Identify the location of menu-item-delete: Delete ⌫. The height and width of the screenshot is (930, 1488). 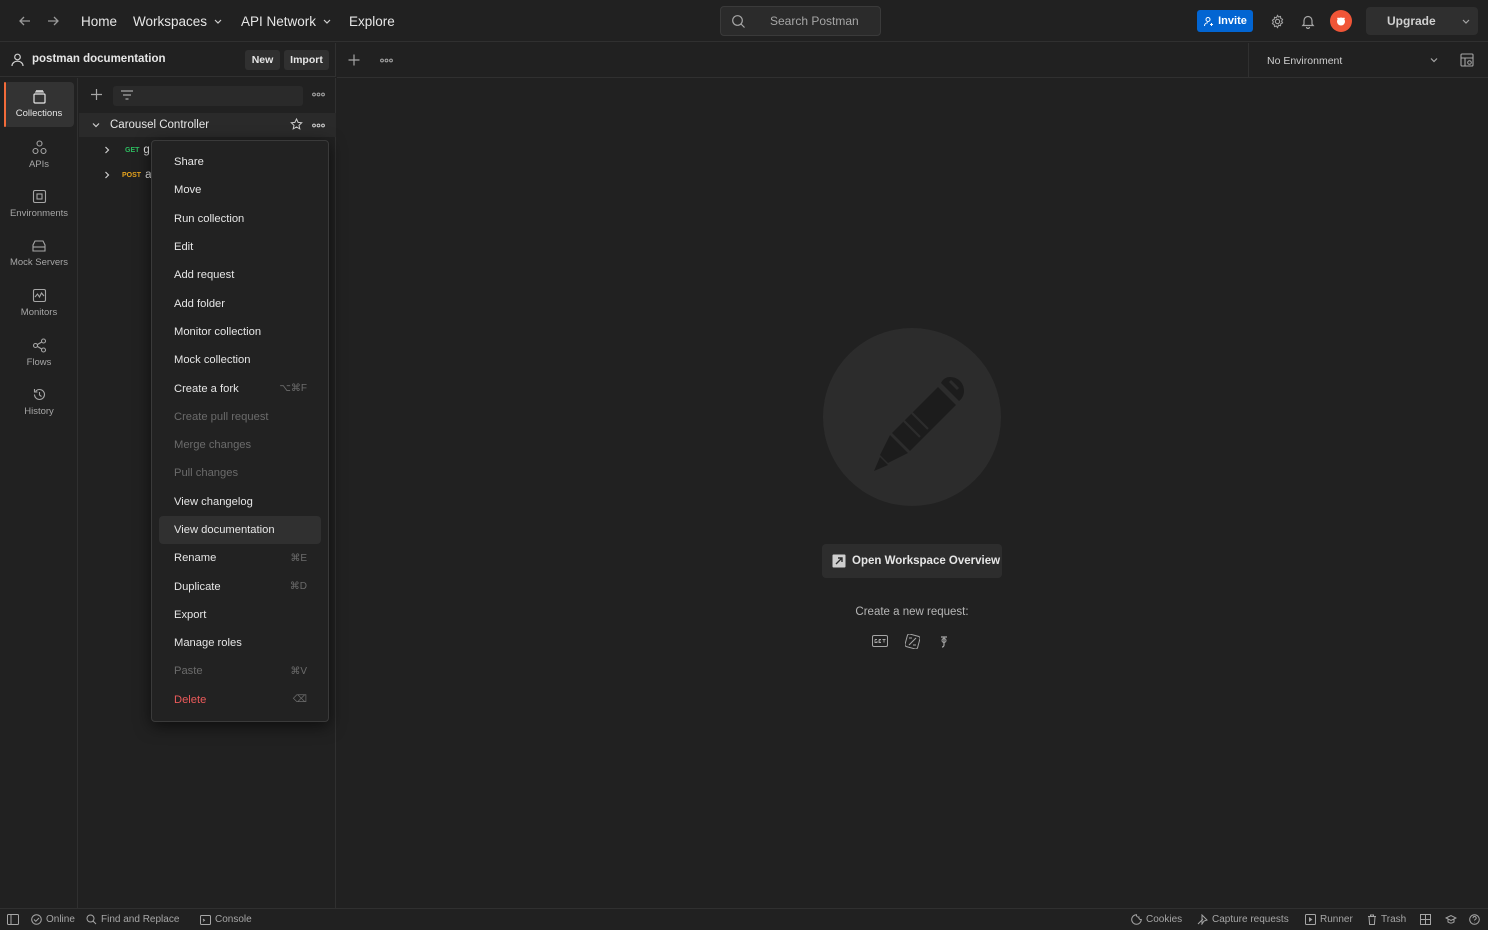
(240, 700).